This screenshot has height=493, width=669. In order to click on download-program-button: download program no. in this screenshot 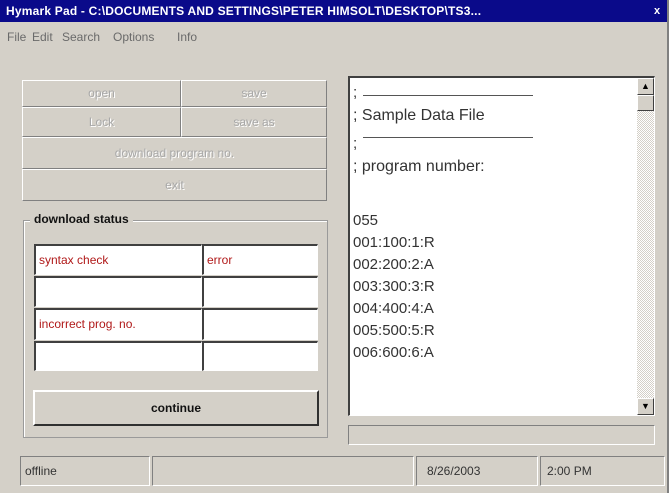, I will do `click(174, 153)`.